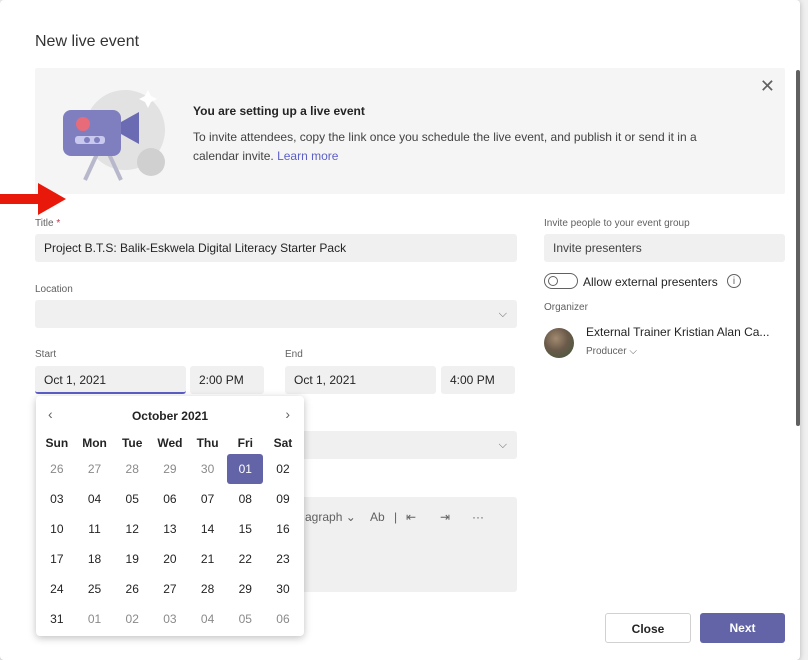 The width and height of the screenshot is (808, 660). I want to click on calendar-day: 21, so click(208, 559).